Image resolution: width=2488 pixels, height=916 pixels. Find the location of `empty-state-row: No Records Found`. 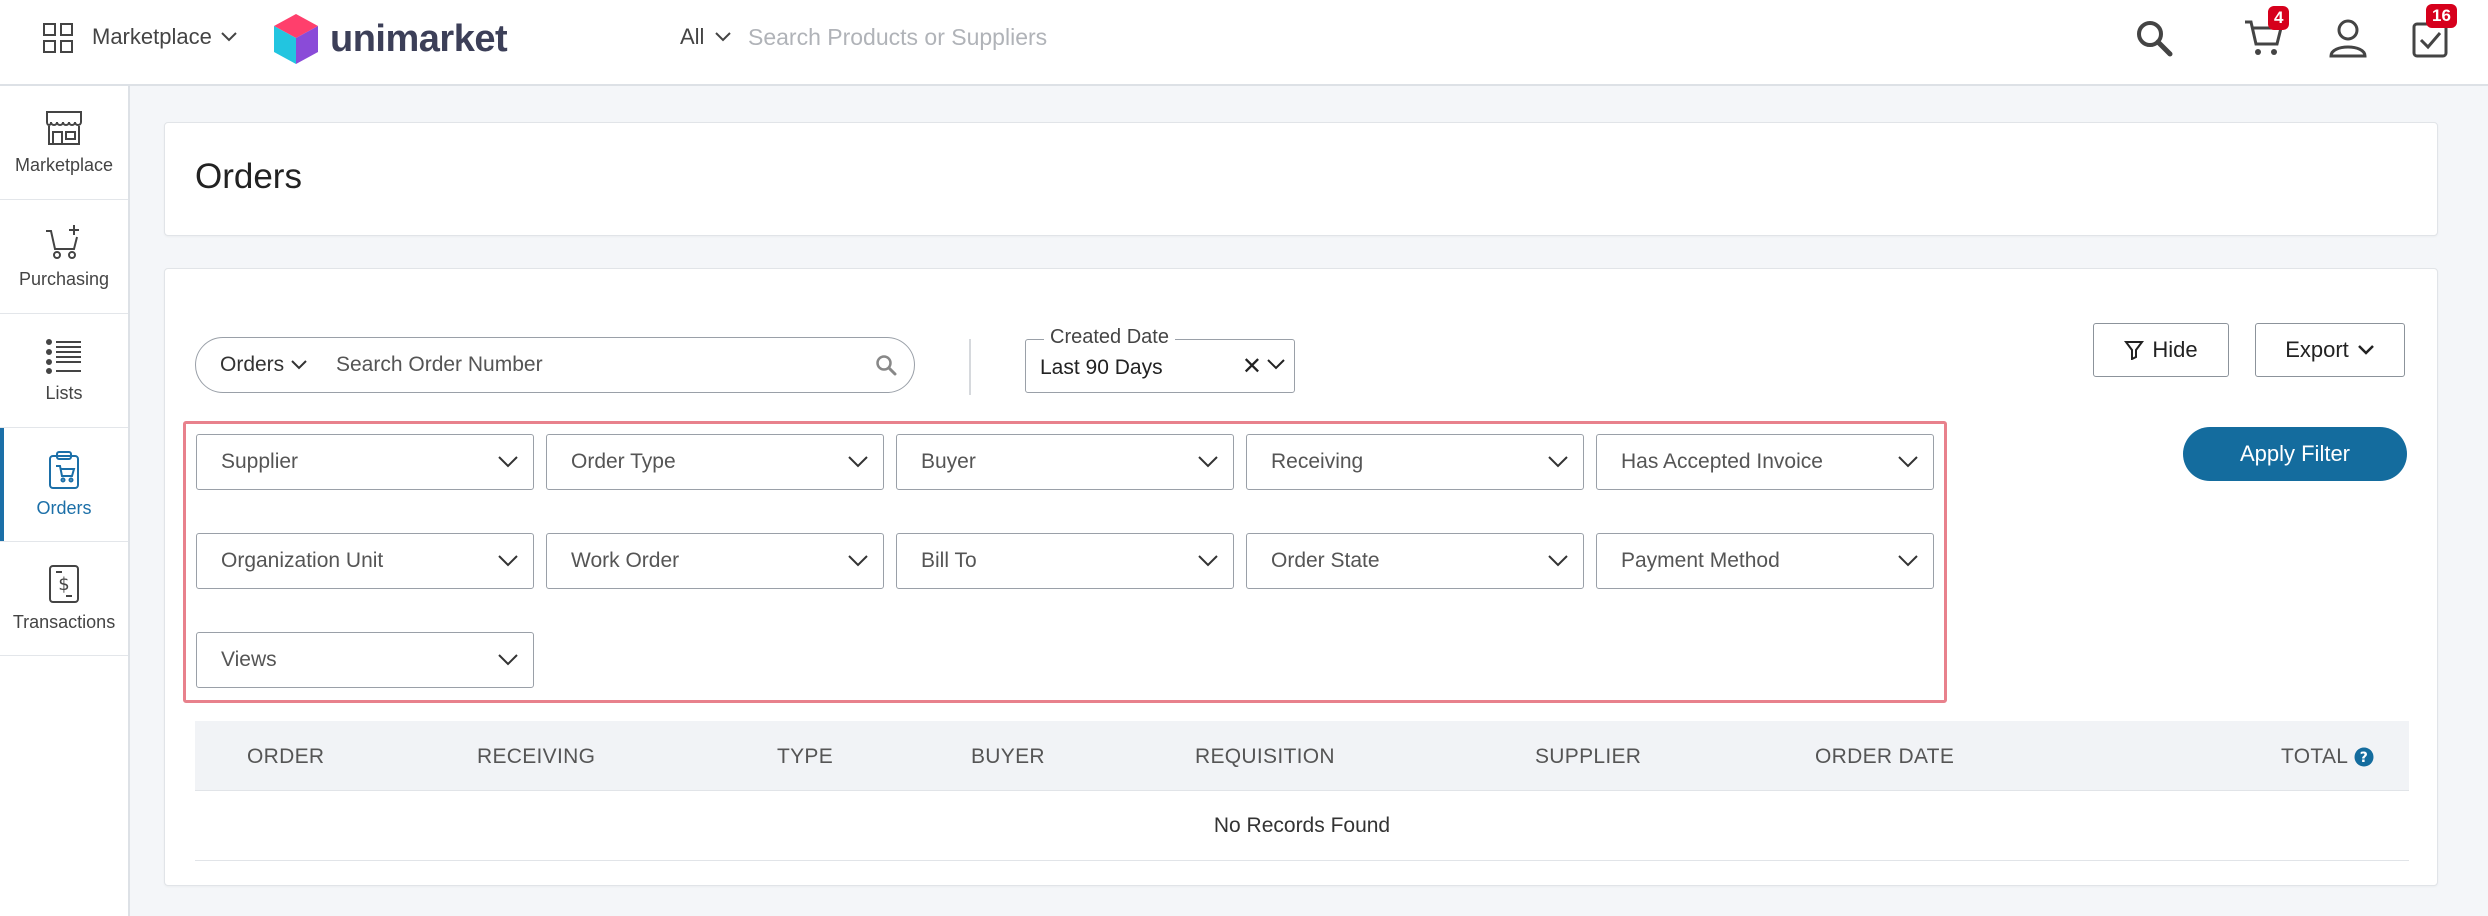

empty-state-row: No Records Found is located at coordinates (1302, 826).